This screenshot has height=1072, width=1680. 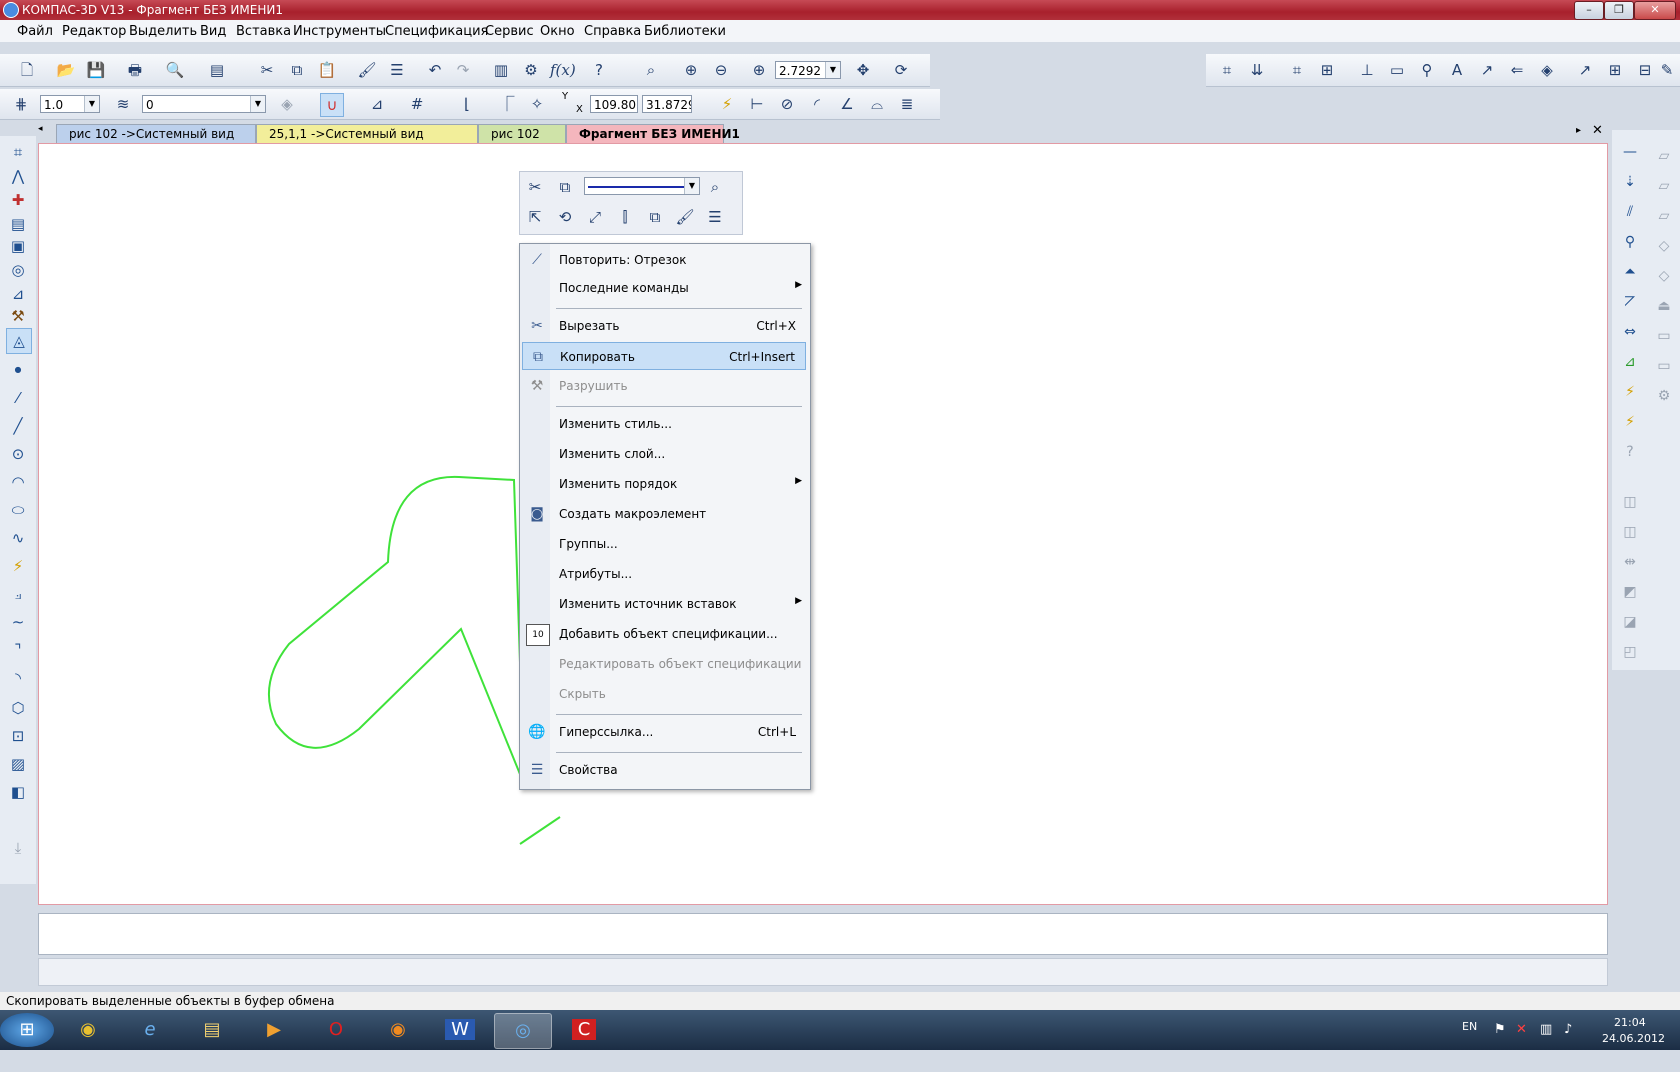 I want to click on line-style-icon: —, so click(x=1630, y=152).